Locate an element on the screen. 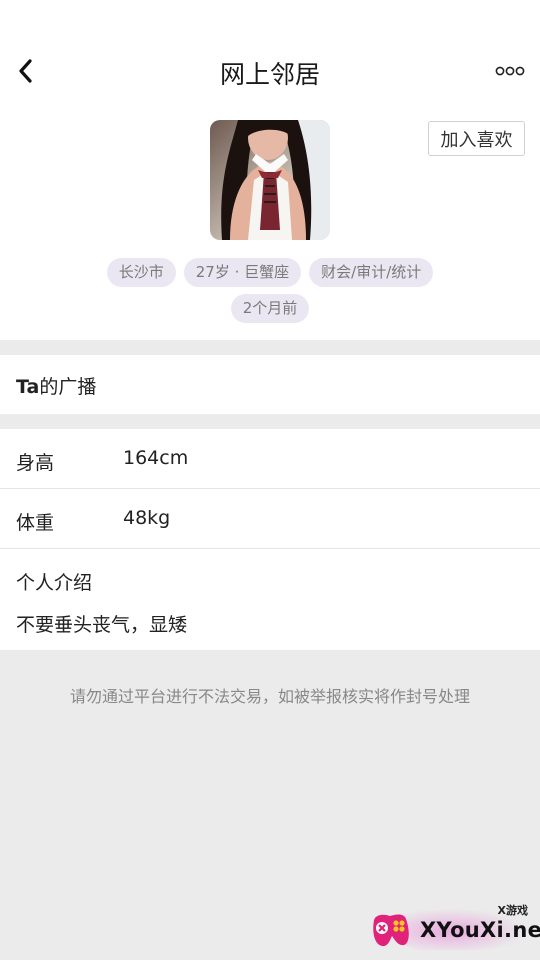 Image resolution: width=540 pixels, height=960 pixels. more-dots-icon is located at coordinates (510, 71).